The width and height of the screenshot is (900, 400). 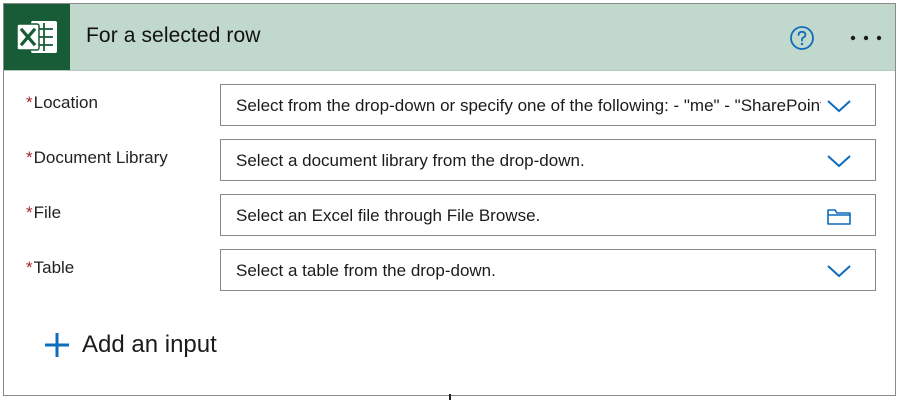 I want to click on folder-icon, so click(x=839, y=216).